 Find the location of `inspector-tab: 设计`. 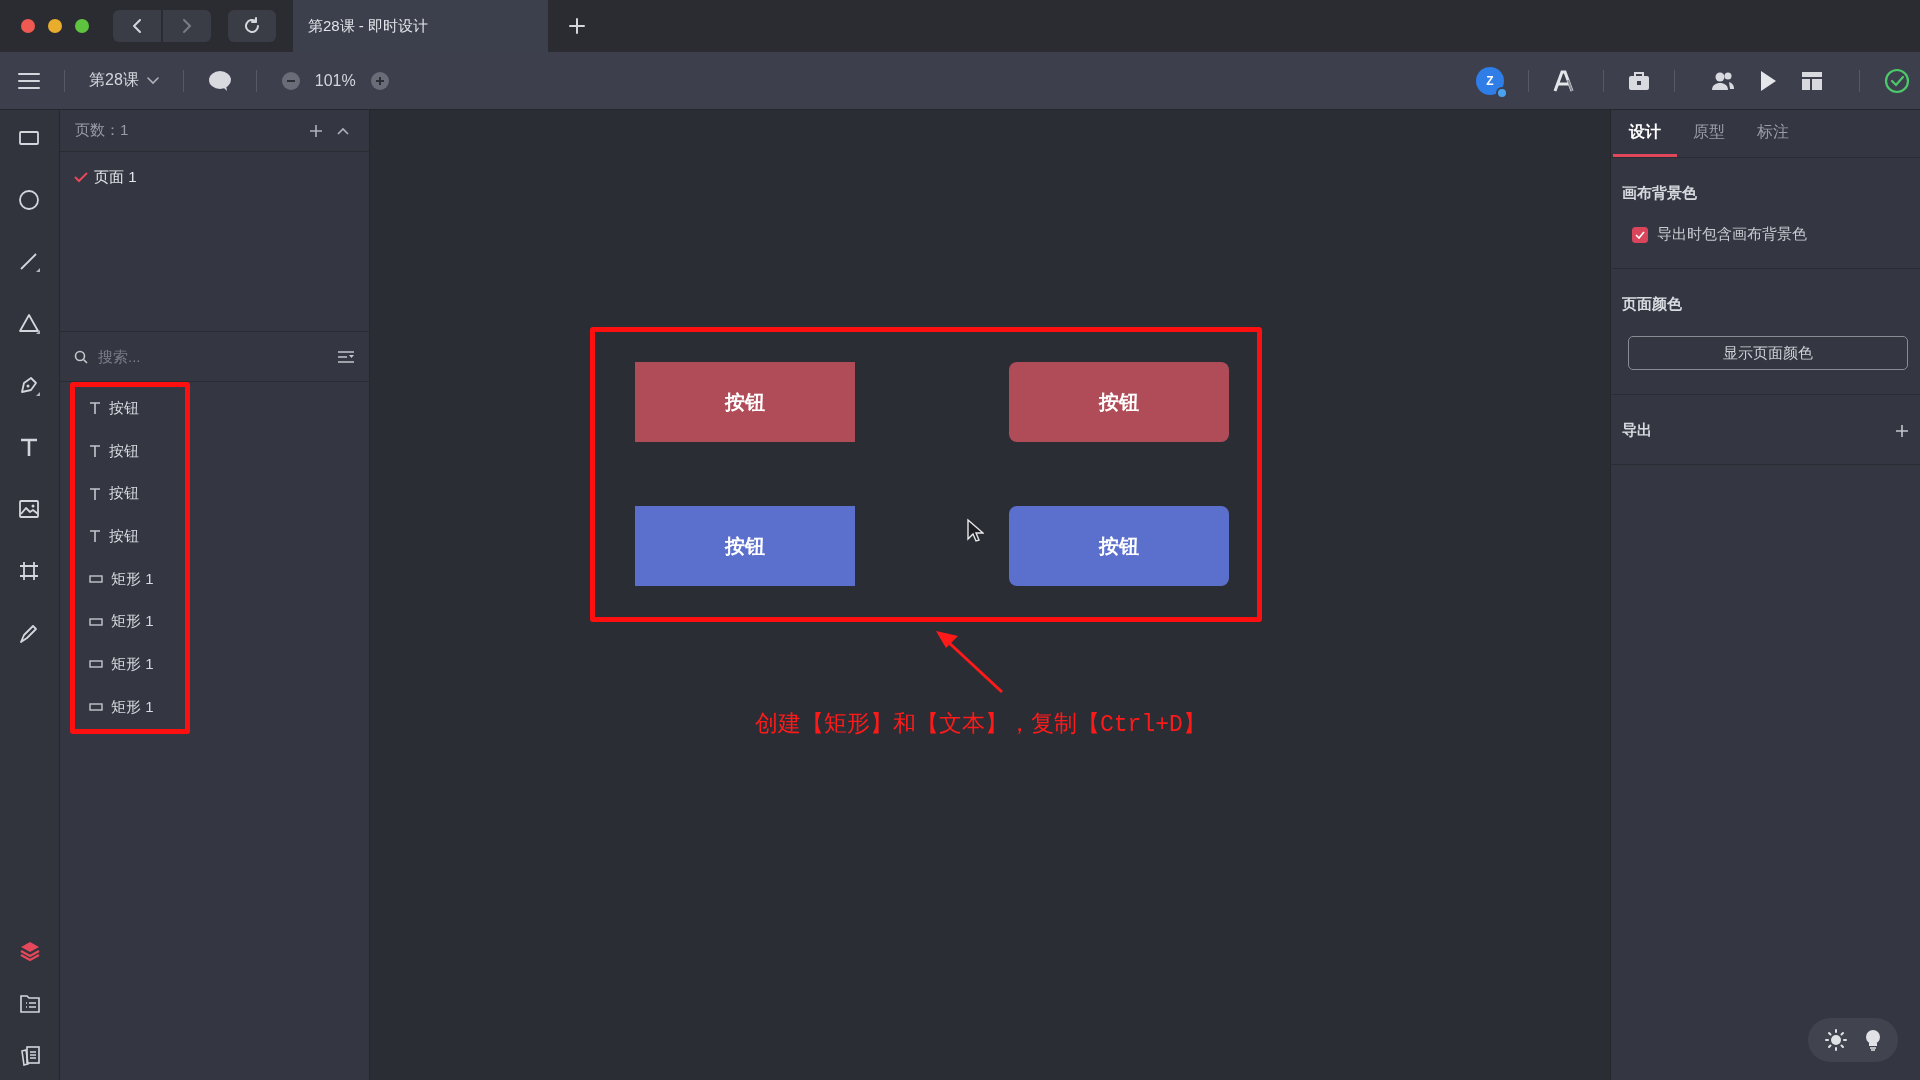

inspector-tab: 设计 is located at coordinates (1645, 133).